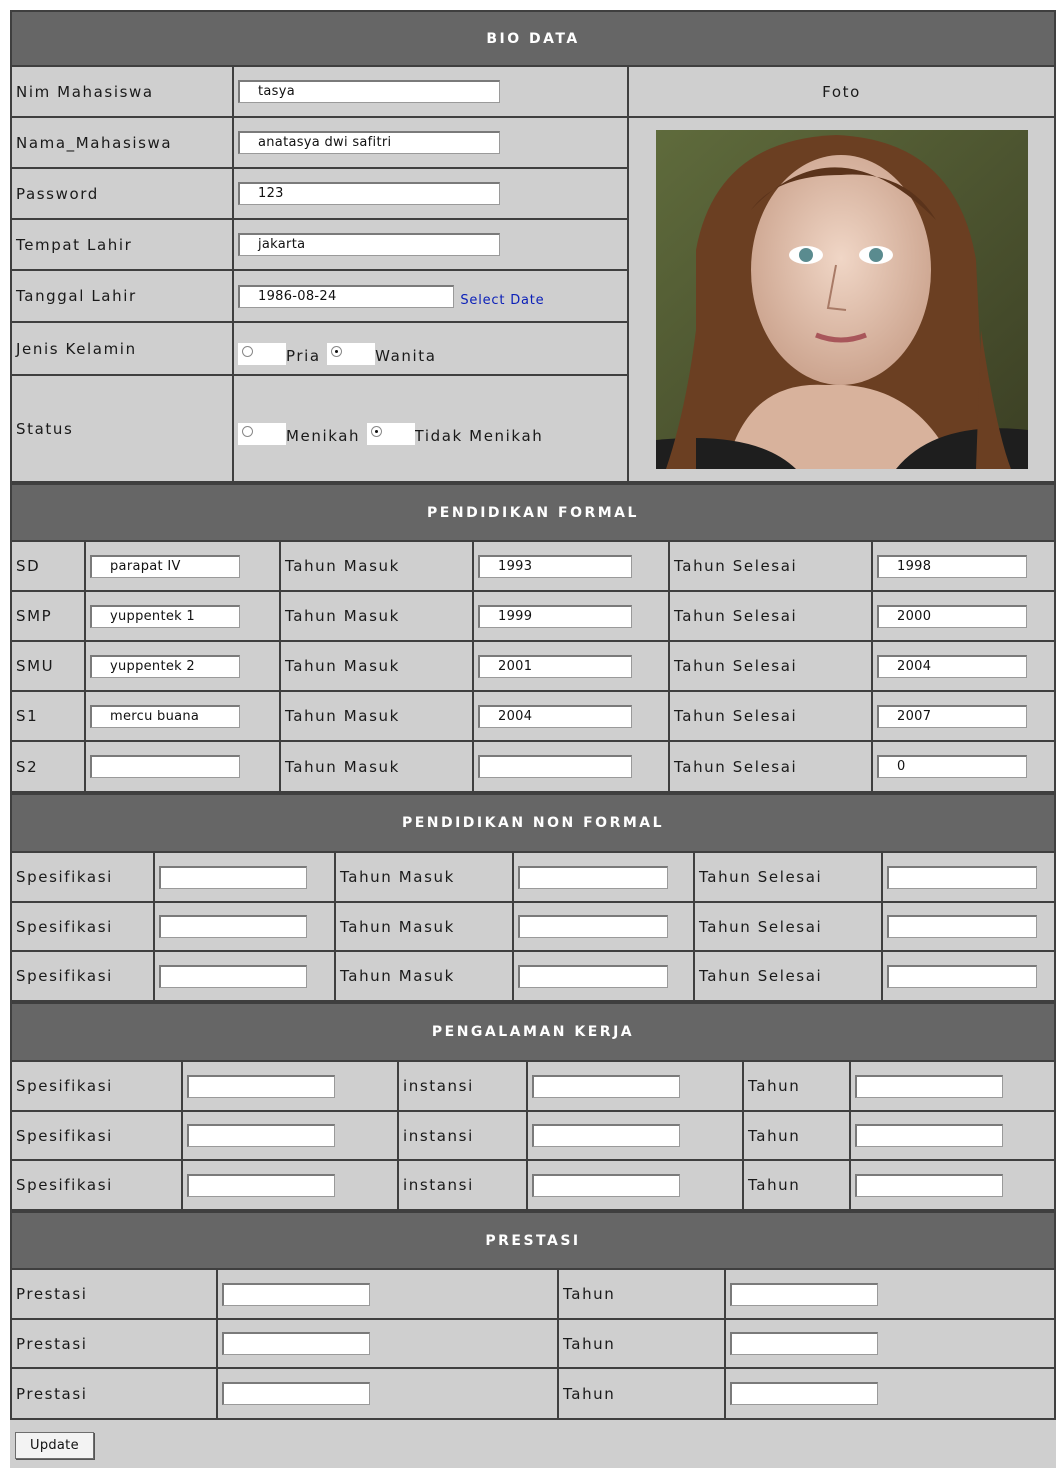 The height and width of the screenshot is (1468, 1056). I want to click on jenis-kelamin-label: Jenis Kelamin, so click(122, 348).